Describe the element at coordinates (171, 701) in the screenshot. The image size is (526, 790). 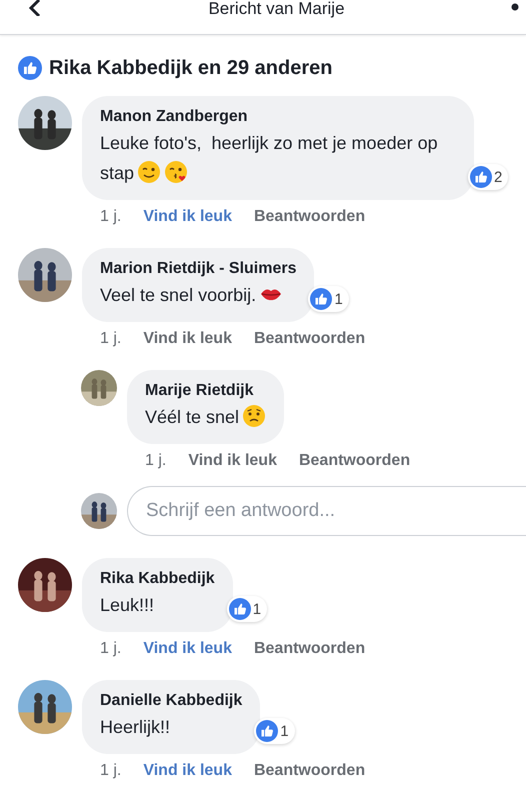
I see `author-name: Danielle Kabbedijk` at that location.